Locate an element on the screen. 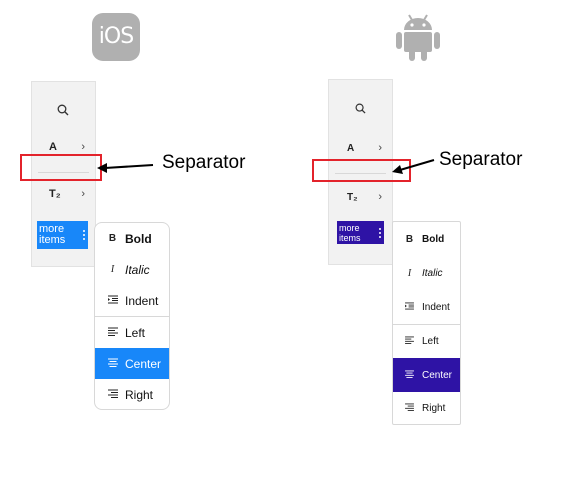 Image resolution: width=570 pixels, height=477 pixels. ios-menu-item-left: Left is located at coordinates (132, 332).